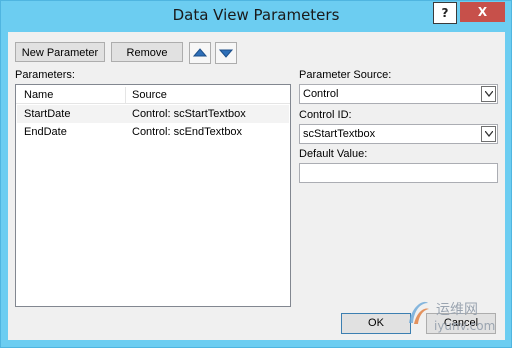  I want to click on watermark: 运维网 iyunv.com, so click(456, 320).